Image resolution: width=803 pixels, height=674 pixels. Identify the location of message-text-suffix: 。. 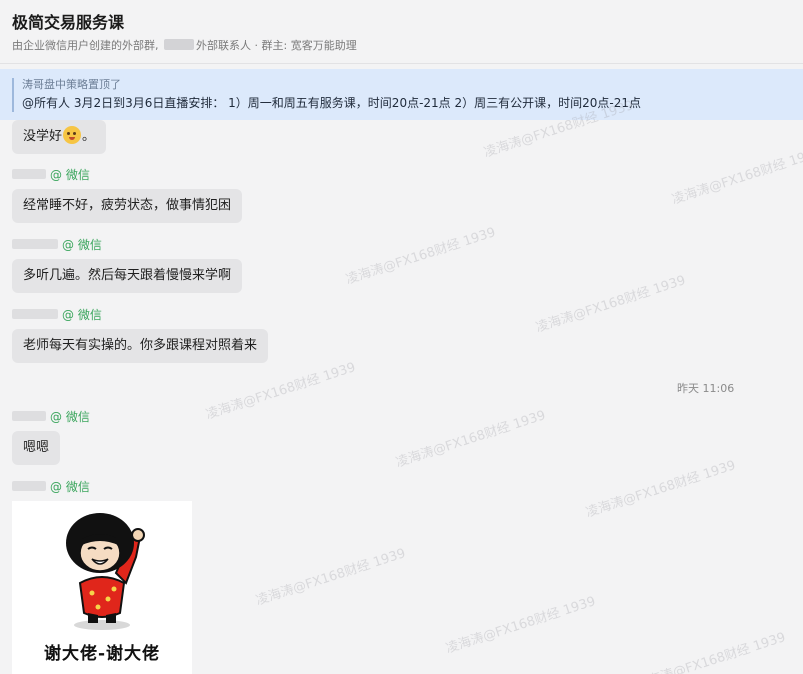
(89, 136).